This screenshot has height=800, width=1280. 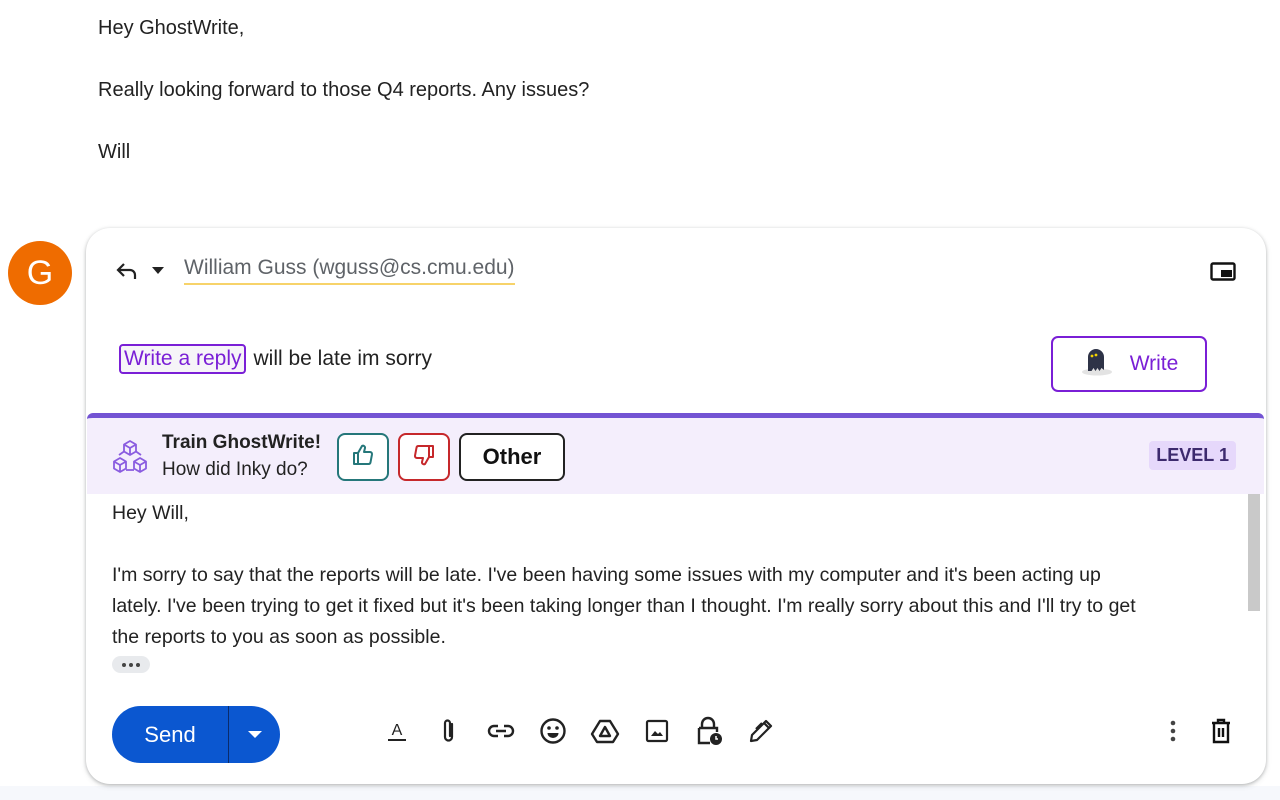 I want to click on level-badge: LEVEL 1, so click(x=1192, y=455).